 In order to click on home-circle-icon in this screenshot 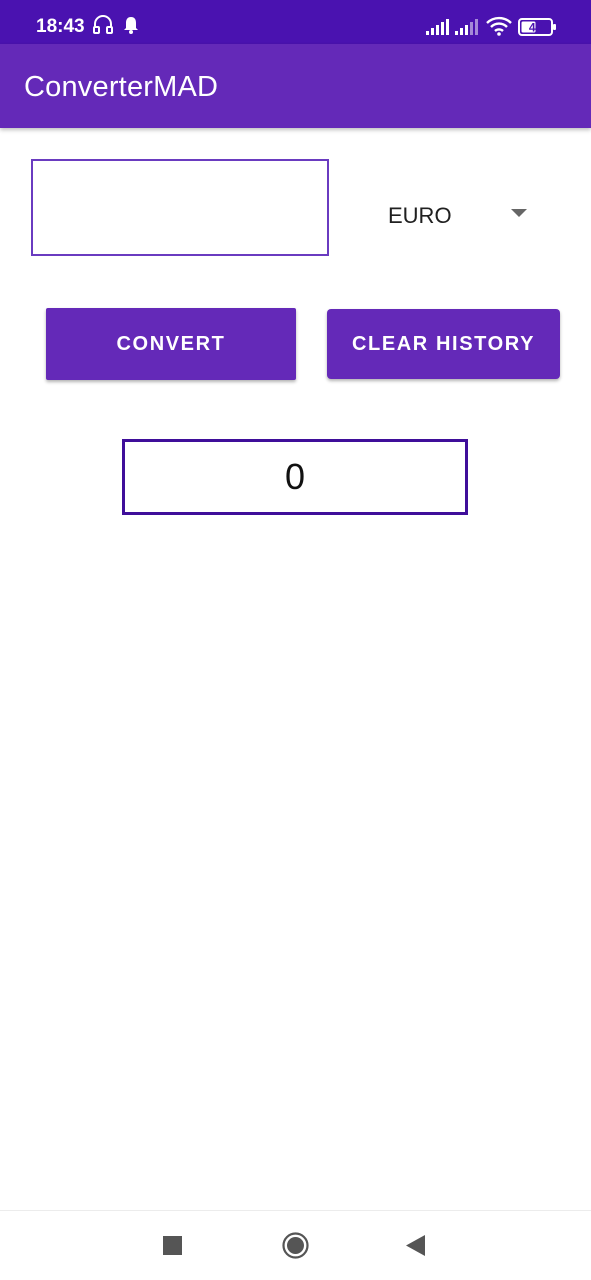, I will do `click(295, 1248)`.